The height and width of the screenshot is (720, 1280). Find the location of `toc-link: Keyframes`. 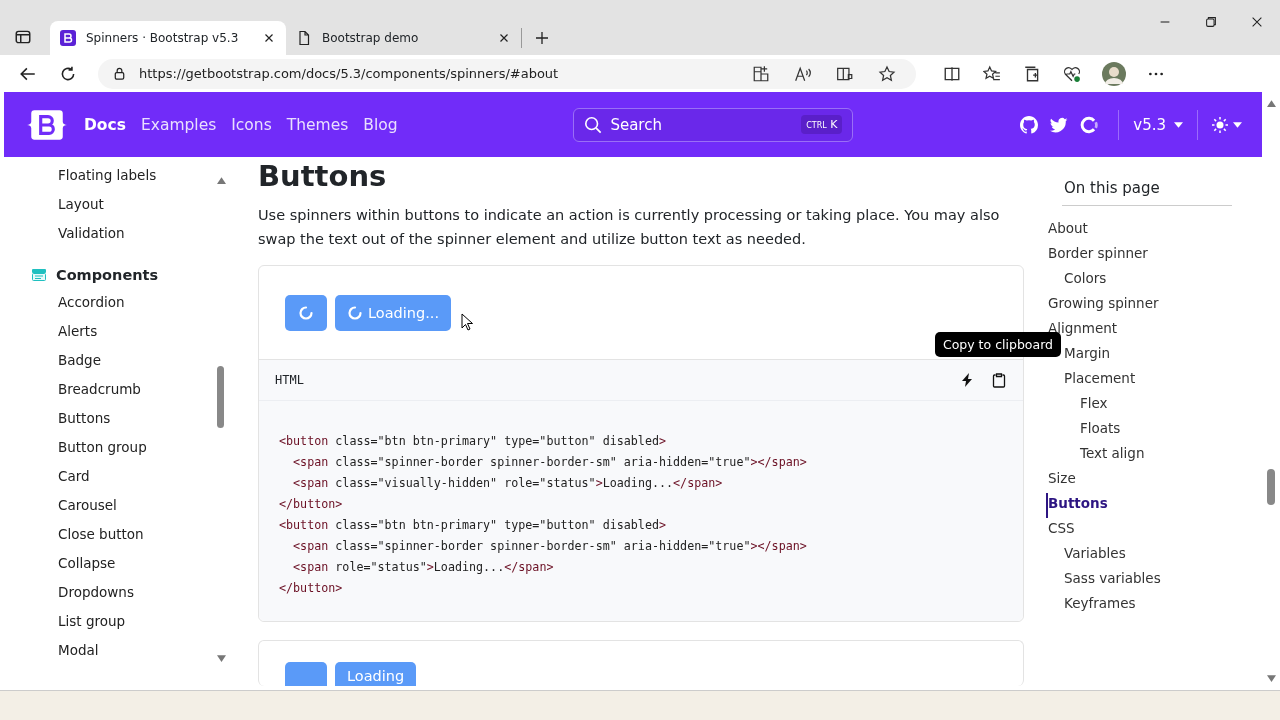

toc-link: Keyframes is located at coordinates (1154, 605).